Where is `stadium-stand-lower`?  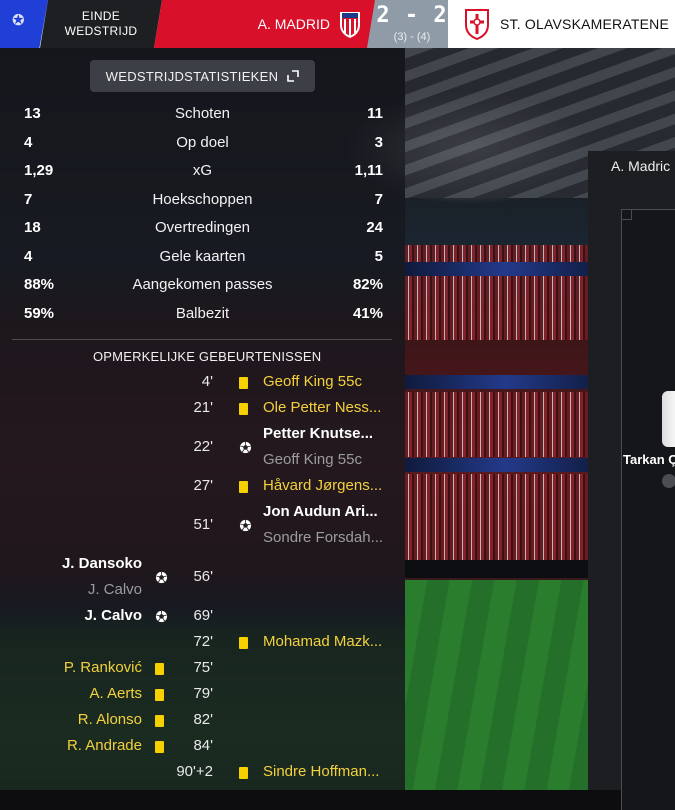
stadium-stand-lower is located at coordinates (505, 517).